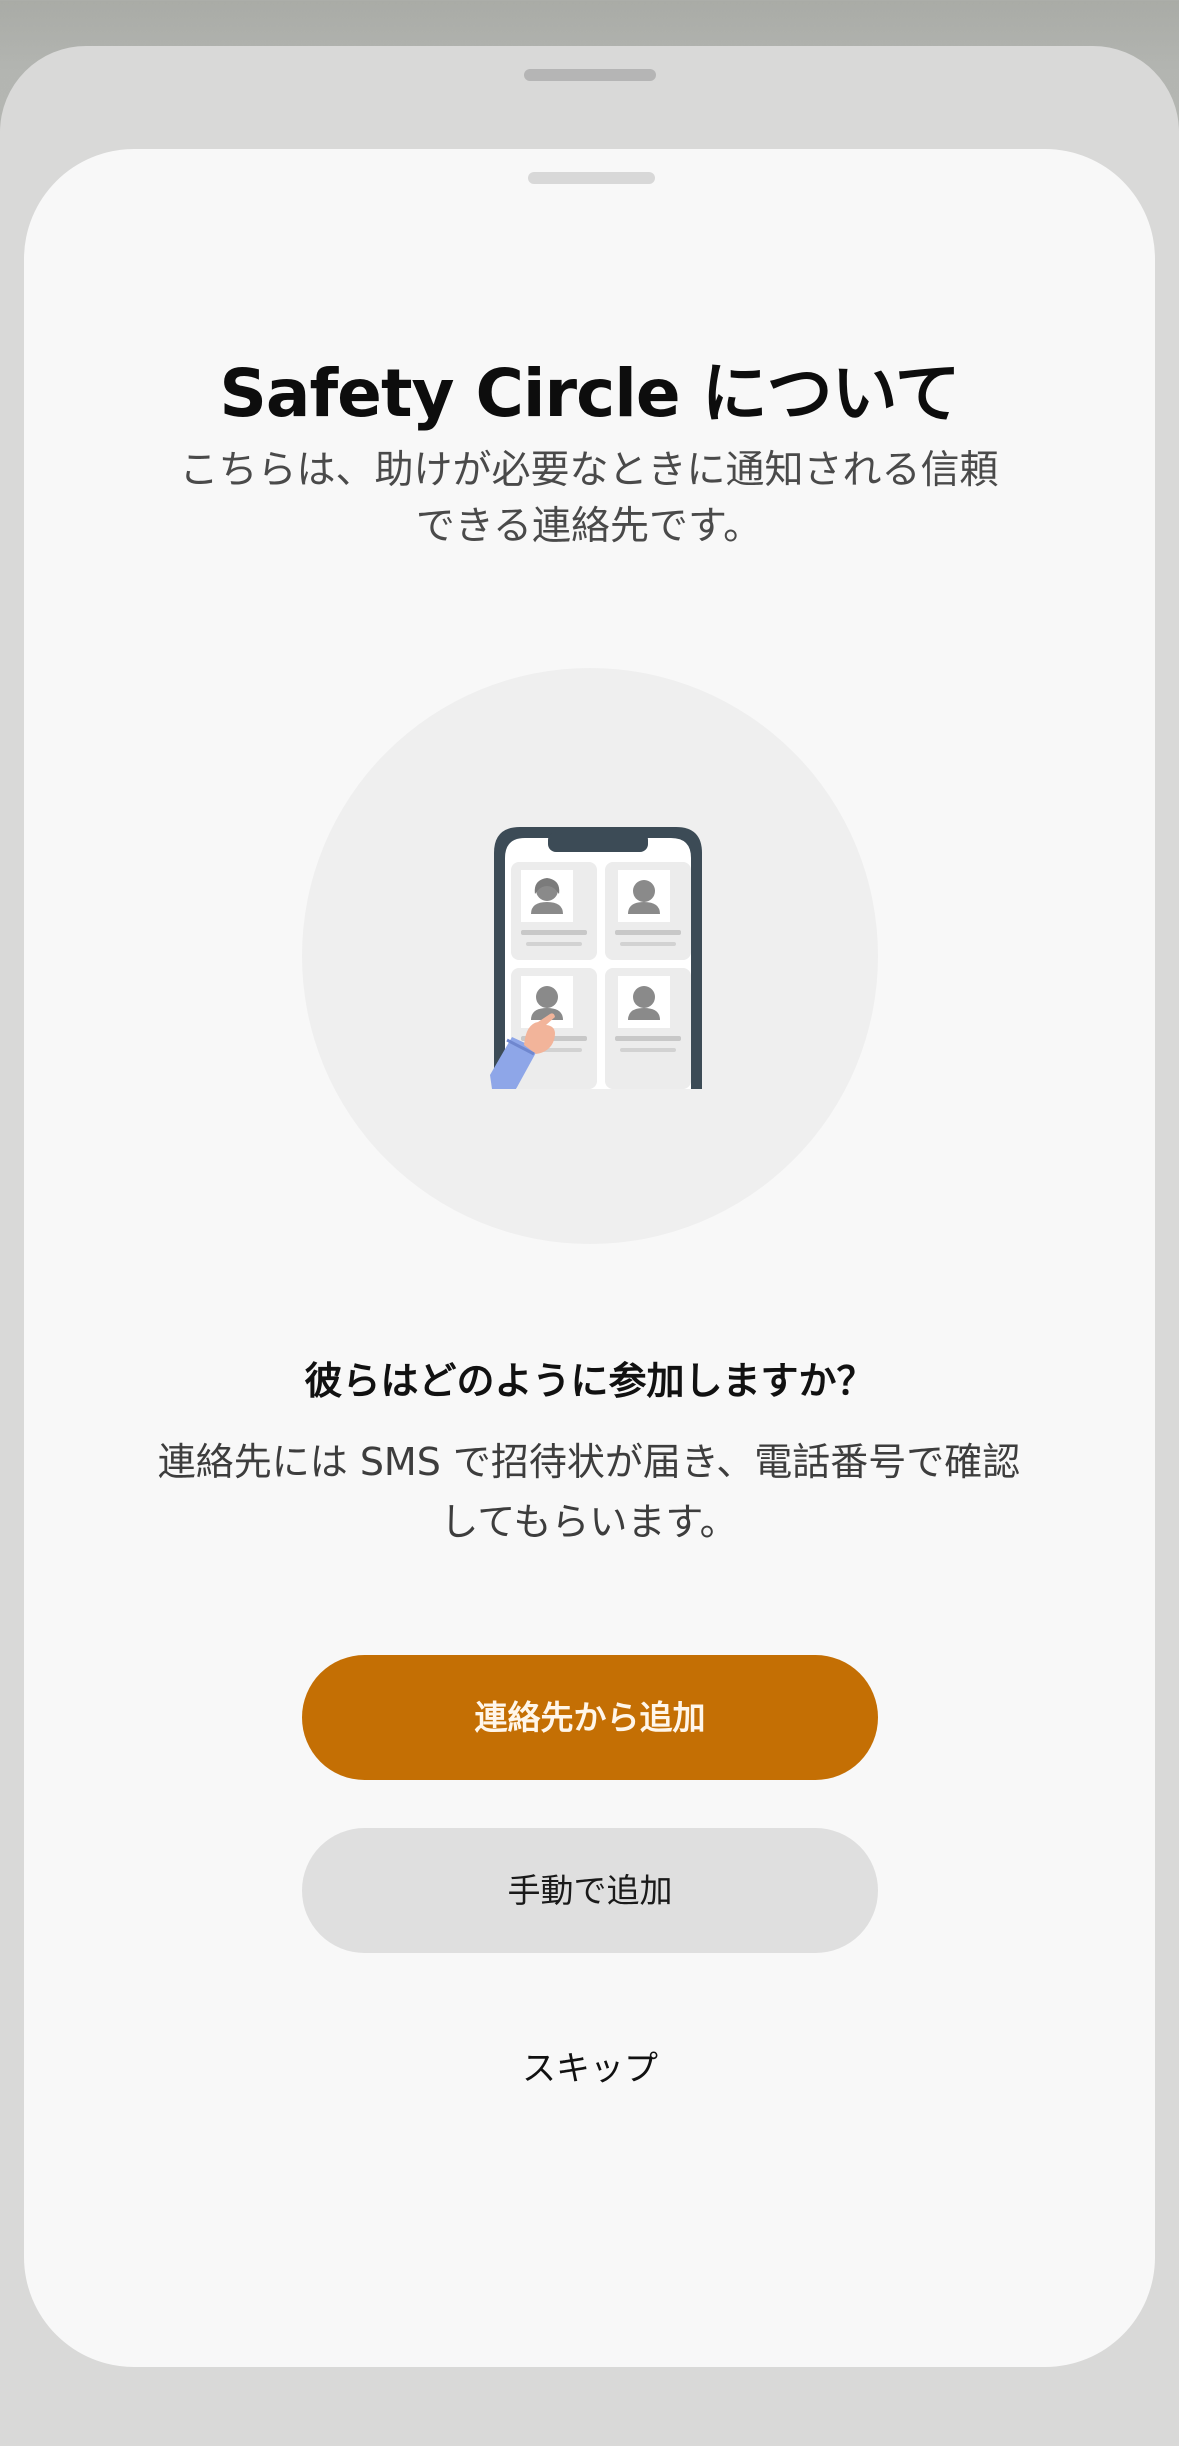 Image resolution: width=1179 pixels, height=2446 pixels. What do you see at coordinates (589, 498) in the screenshot?
I see `page-subtitle: こちらは、助けが必要なときに通知される信頼できる連絡先です。` at bounding box center [589, 498].